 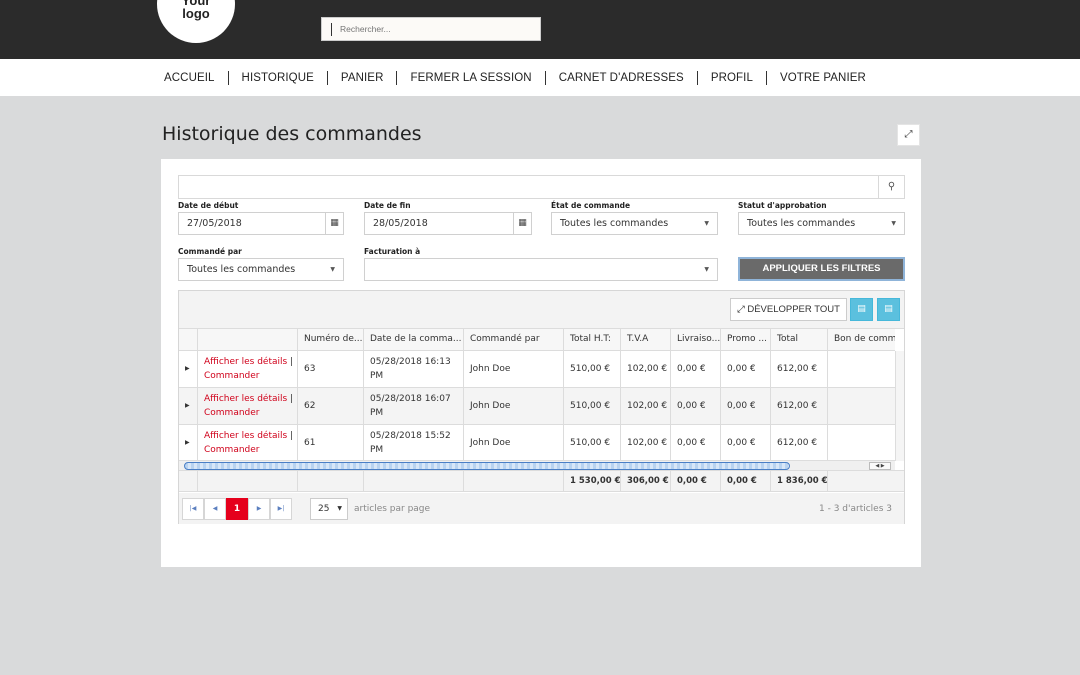 I want to click on column-header-total-ht: Total H.T:, so click(x=592, y=340).